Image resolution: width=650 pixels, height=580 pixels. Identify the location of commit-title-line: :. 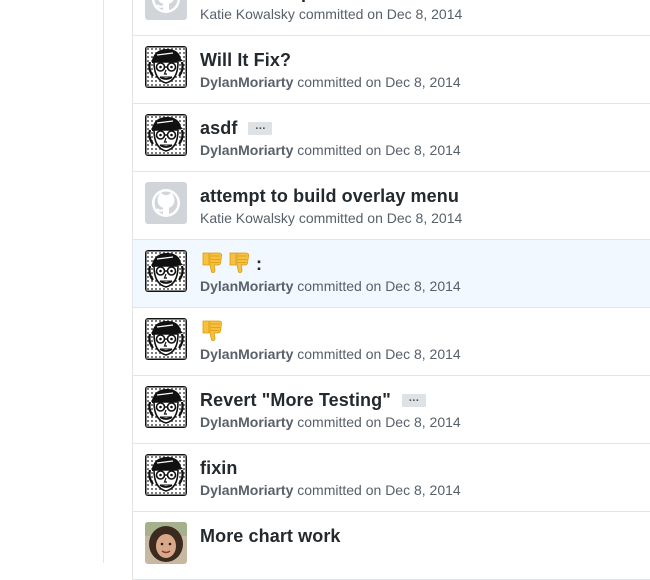
(231, 264).